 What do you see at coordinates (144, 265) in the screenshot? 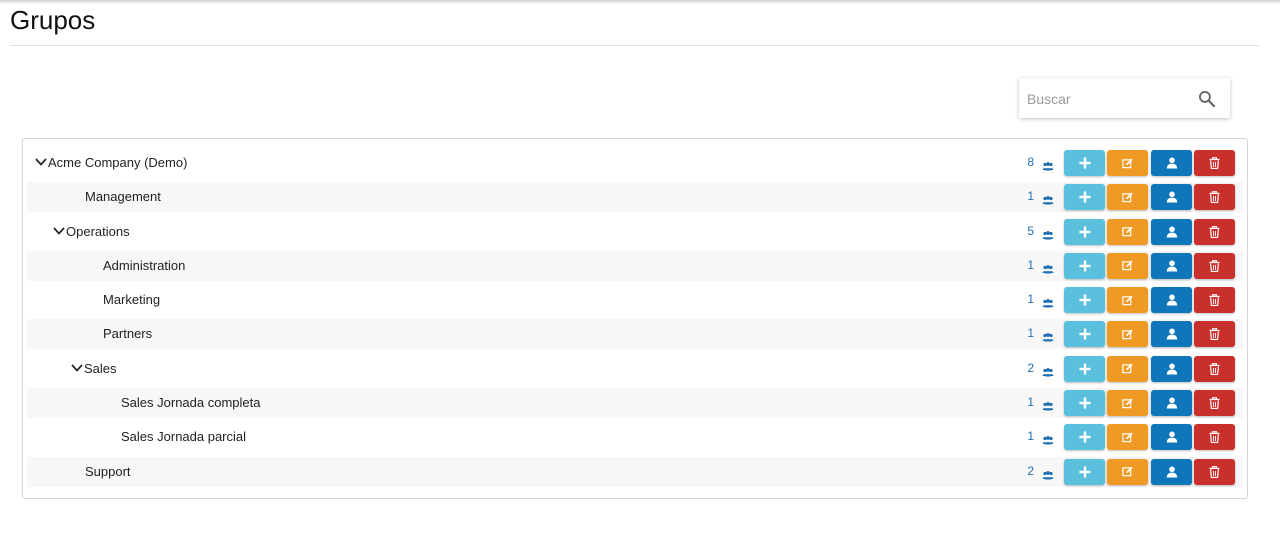
I see `group-name: Administration` at bounding box center [144, 265].